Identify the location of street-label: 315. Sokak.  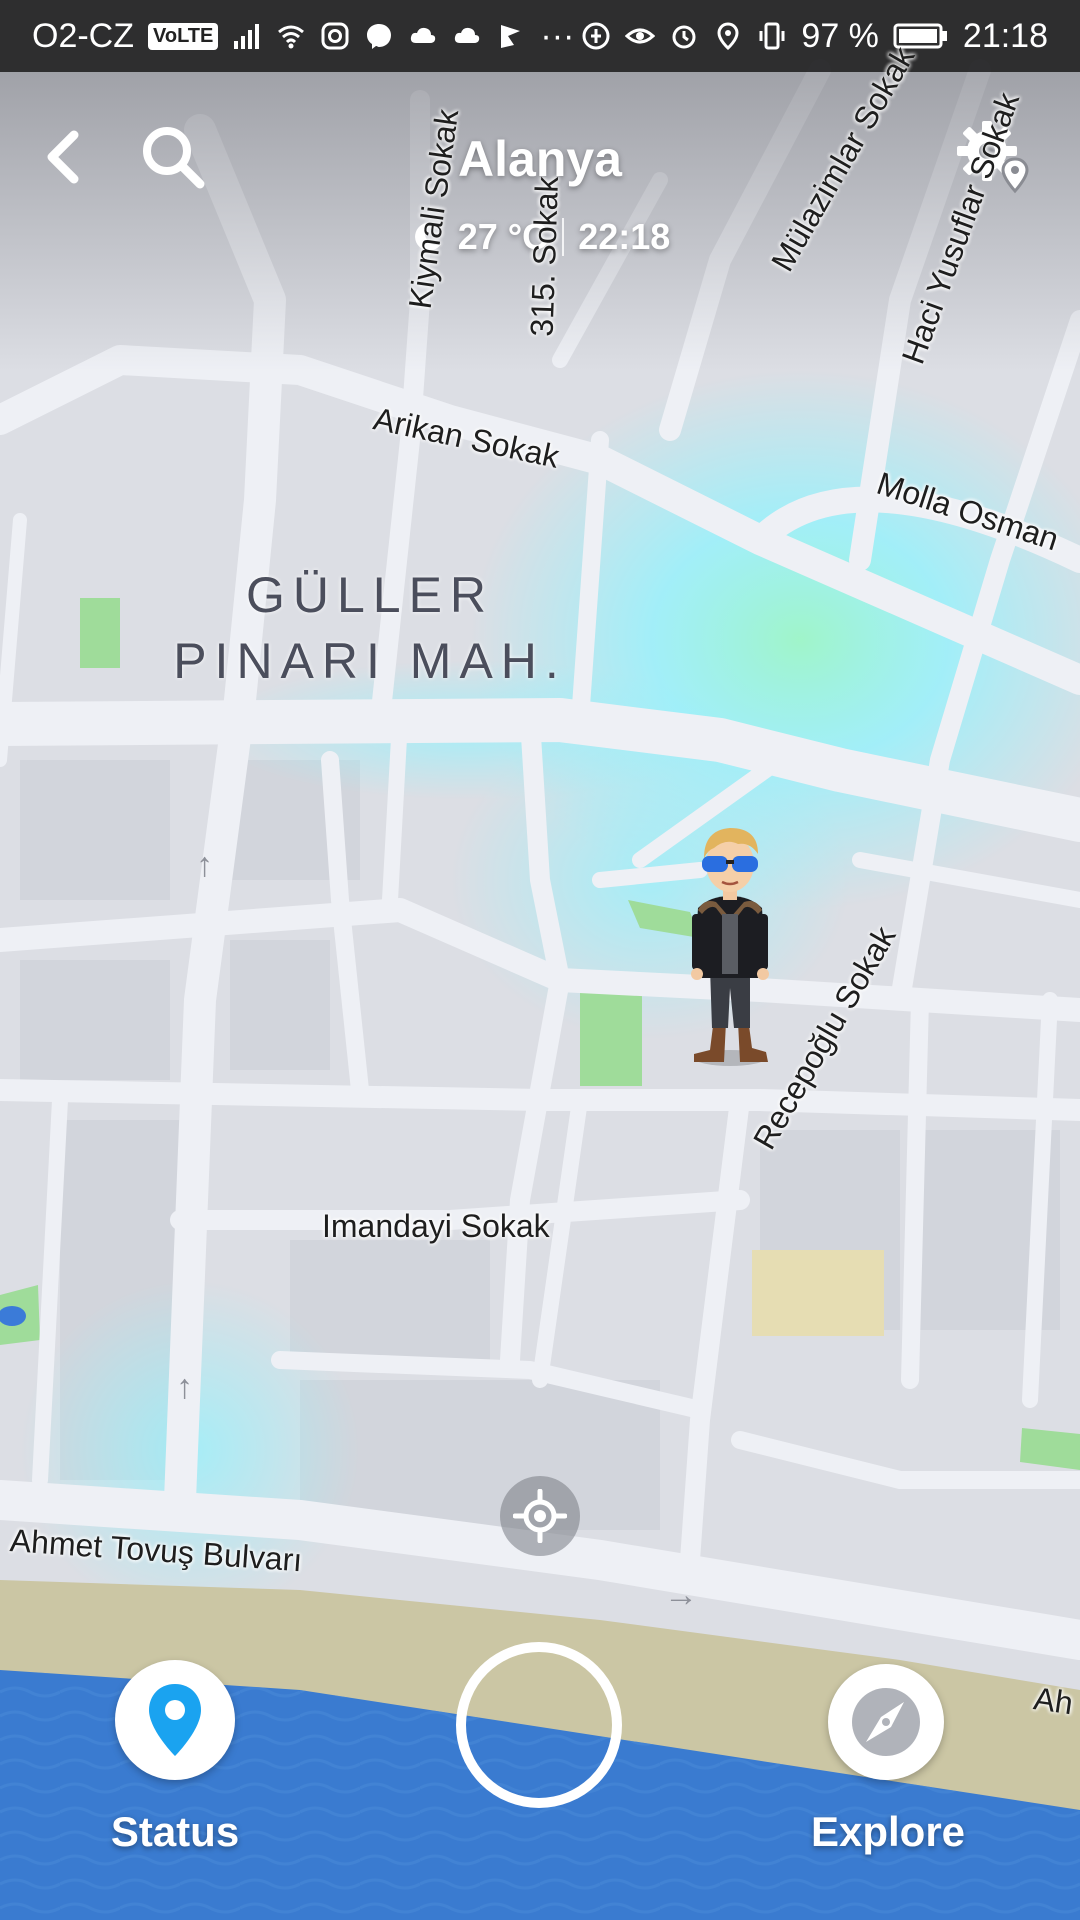
(544, 256).